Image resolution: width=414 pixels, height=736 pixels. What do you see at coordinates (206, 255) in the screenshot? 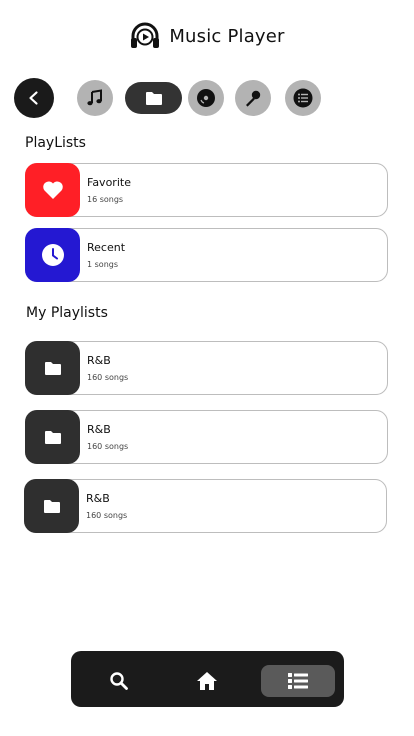
I see `playlist-card-recent: Recent 1 songs` at bounding box center [206, 255].